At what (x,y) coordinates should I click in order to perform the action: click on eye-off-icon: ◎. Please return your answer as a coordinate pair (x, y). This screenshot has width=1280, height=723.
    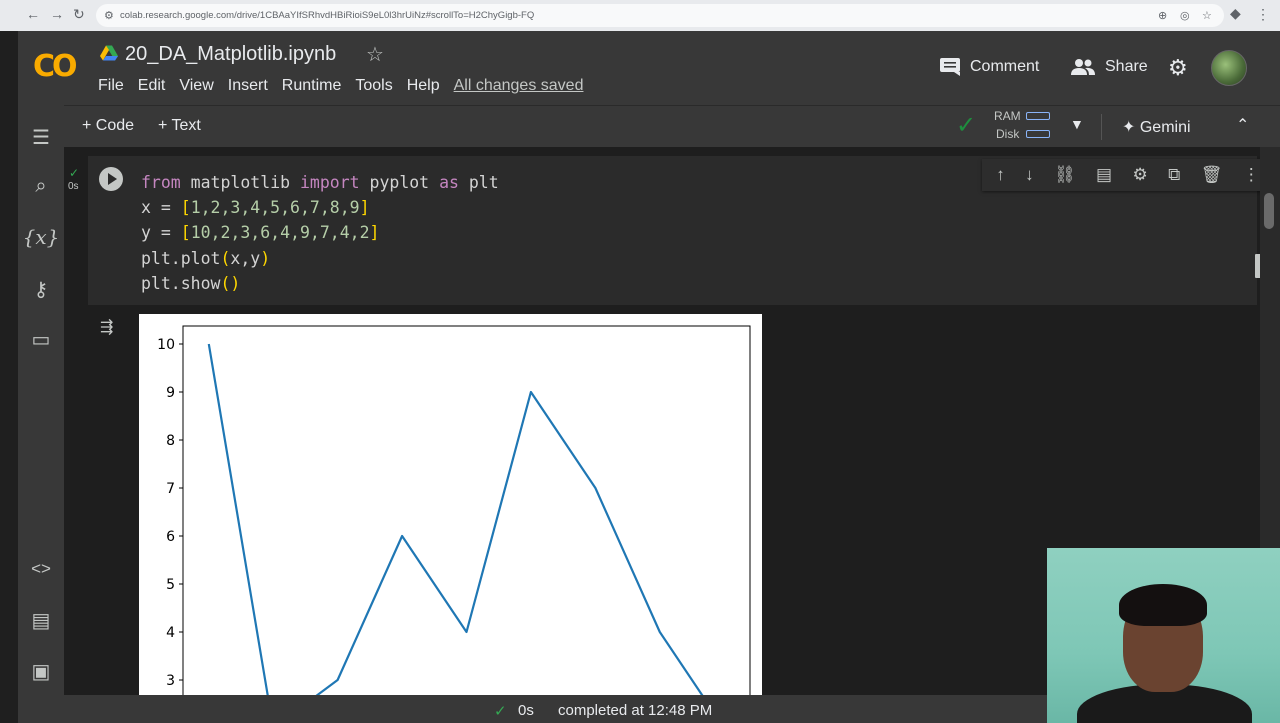
    Looking at the image, I should click on (1185, 15).